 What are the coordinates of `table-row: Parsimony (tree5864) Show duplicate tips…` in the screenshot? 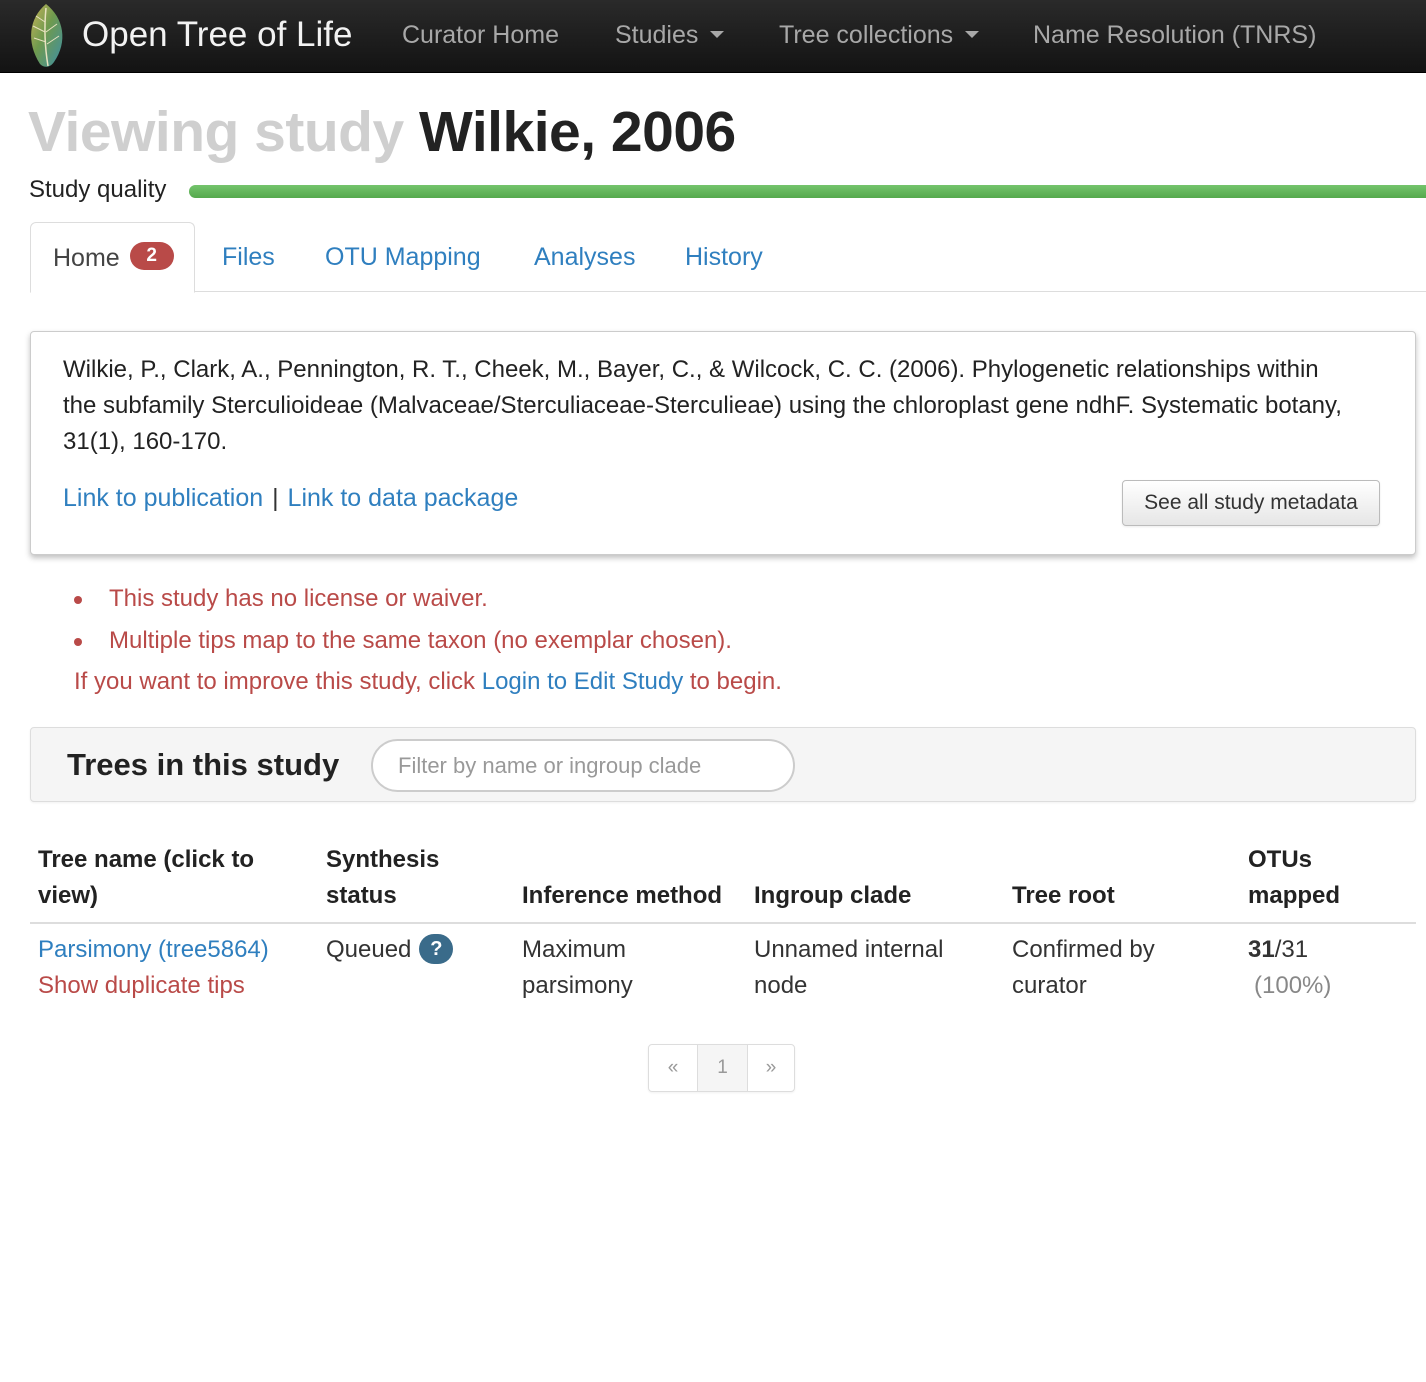 It's located at (723, 967).